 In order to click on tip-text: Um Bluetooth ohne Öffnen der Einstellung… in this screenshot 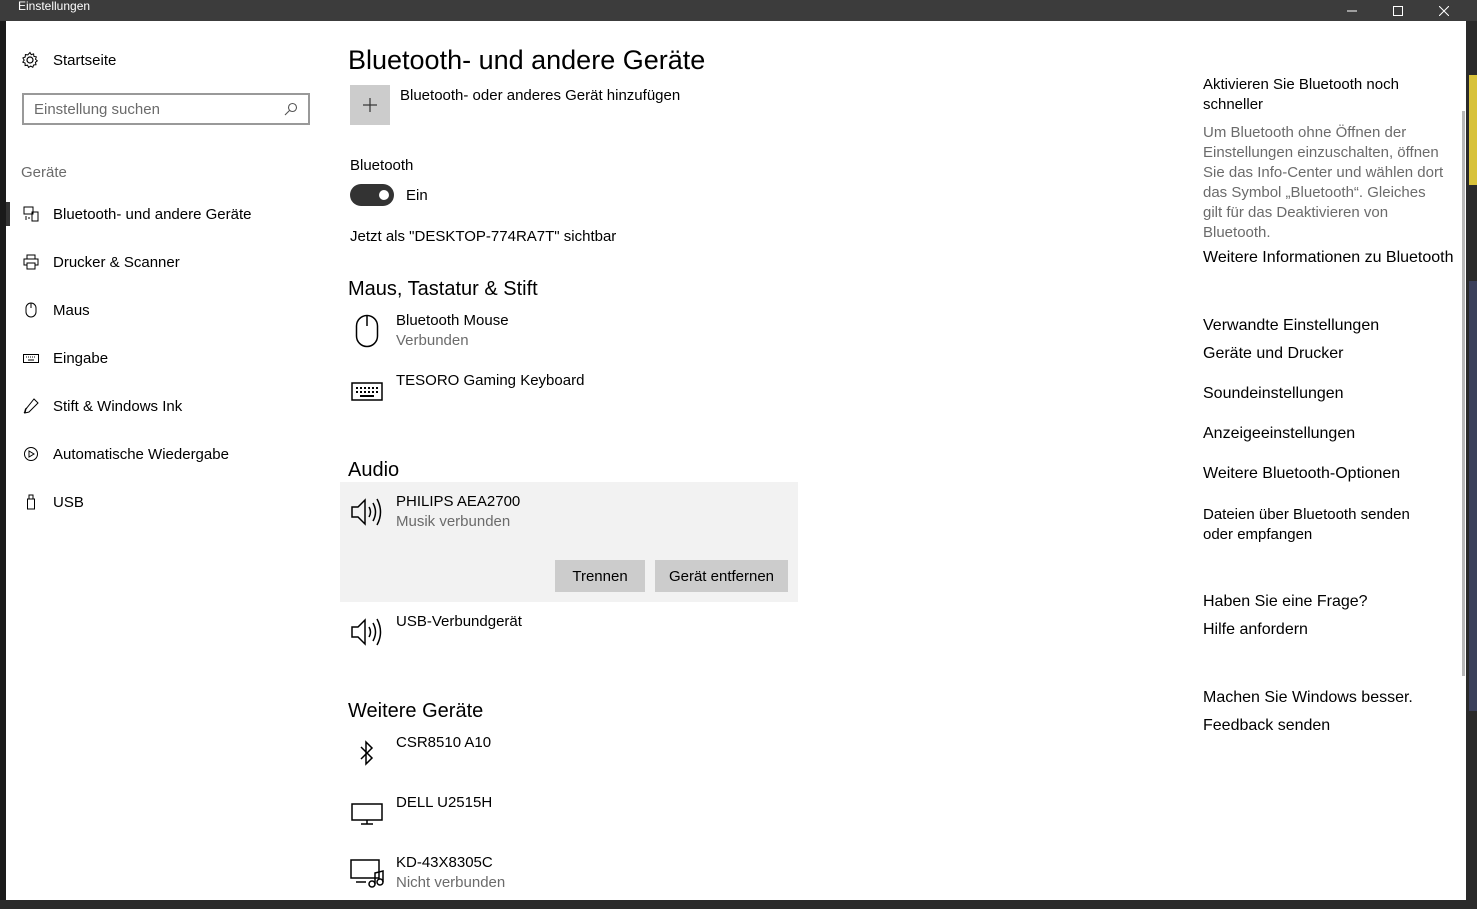, I will do `click(1323, 183)`.